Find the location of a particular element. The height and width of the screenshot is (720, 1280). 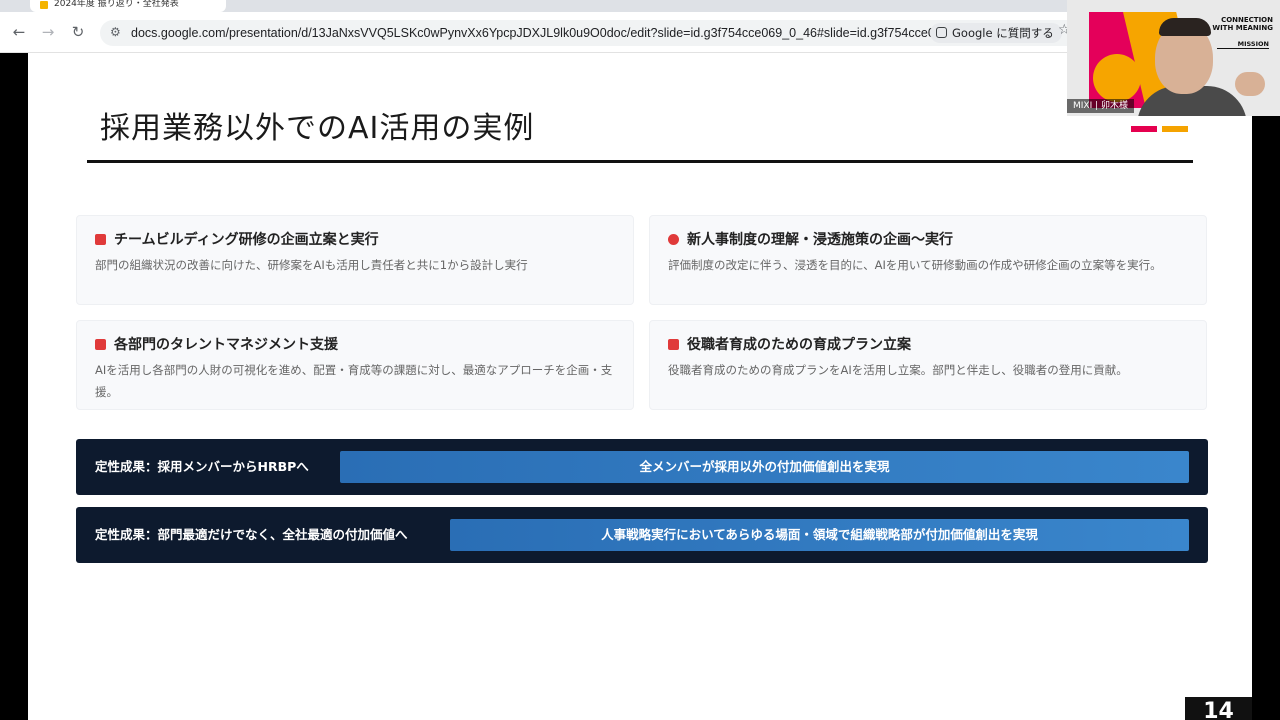

tab-title: 2024年度 振り返り・全社発表 is located at coordinates (116, 4).